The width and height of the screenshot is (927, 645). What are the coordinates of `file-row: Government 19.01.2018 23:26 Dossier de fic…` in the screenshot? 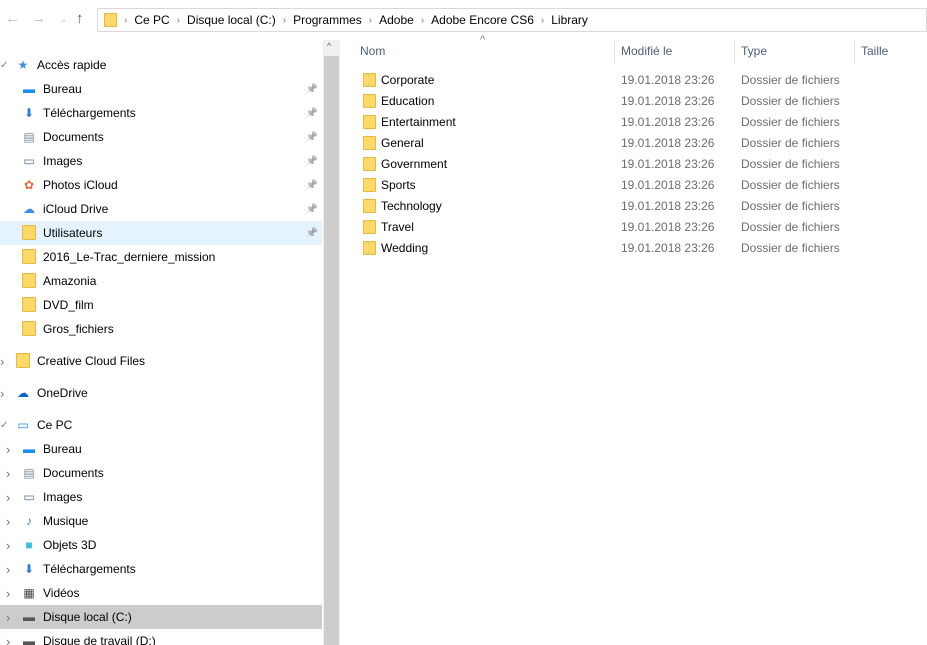 It's located at (610, 163).